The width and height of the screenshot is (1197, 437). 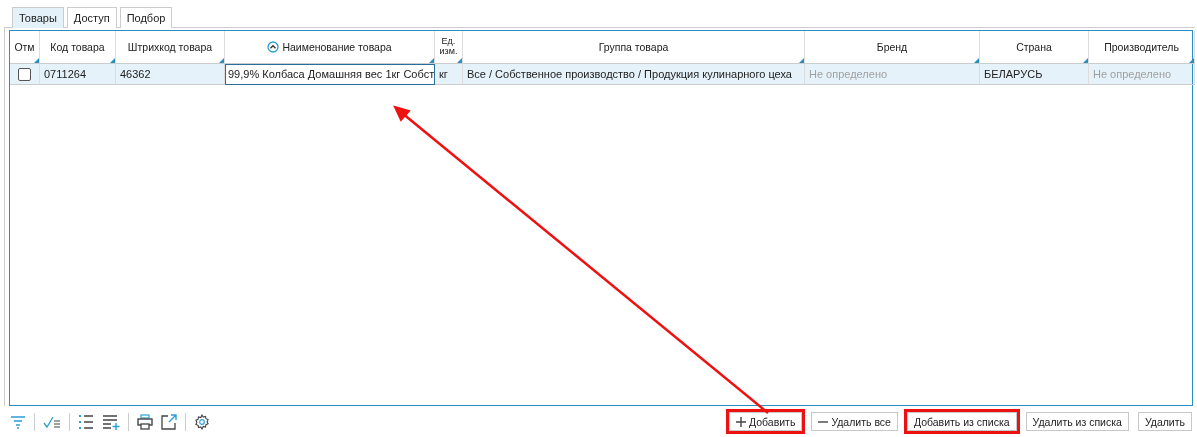 I want to click on table-cell: 99,9% Колбаса Домашняя вес 1кг Собст, so click(x=330, y=74).